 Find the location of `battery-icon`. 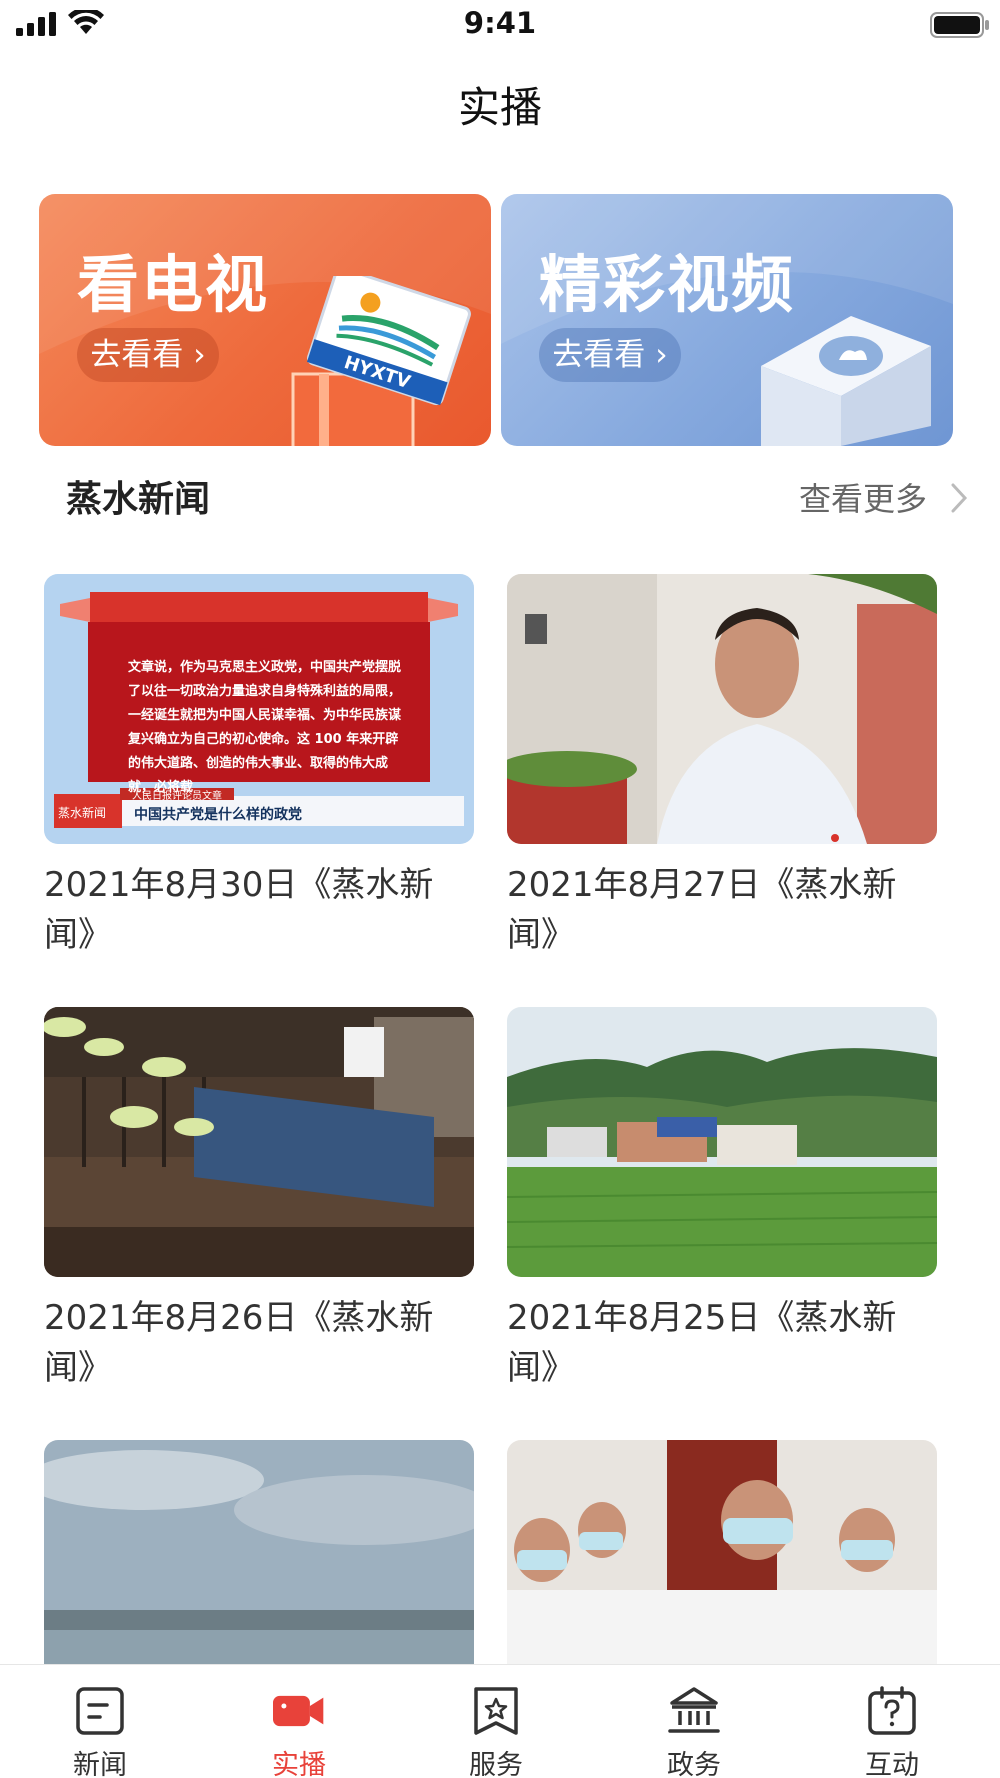

battery-icon is located at coordinates (959, 25).